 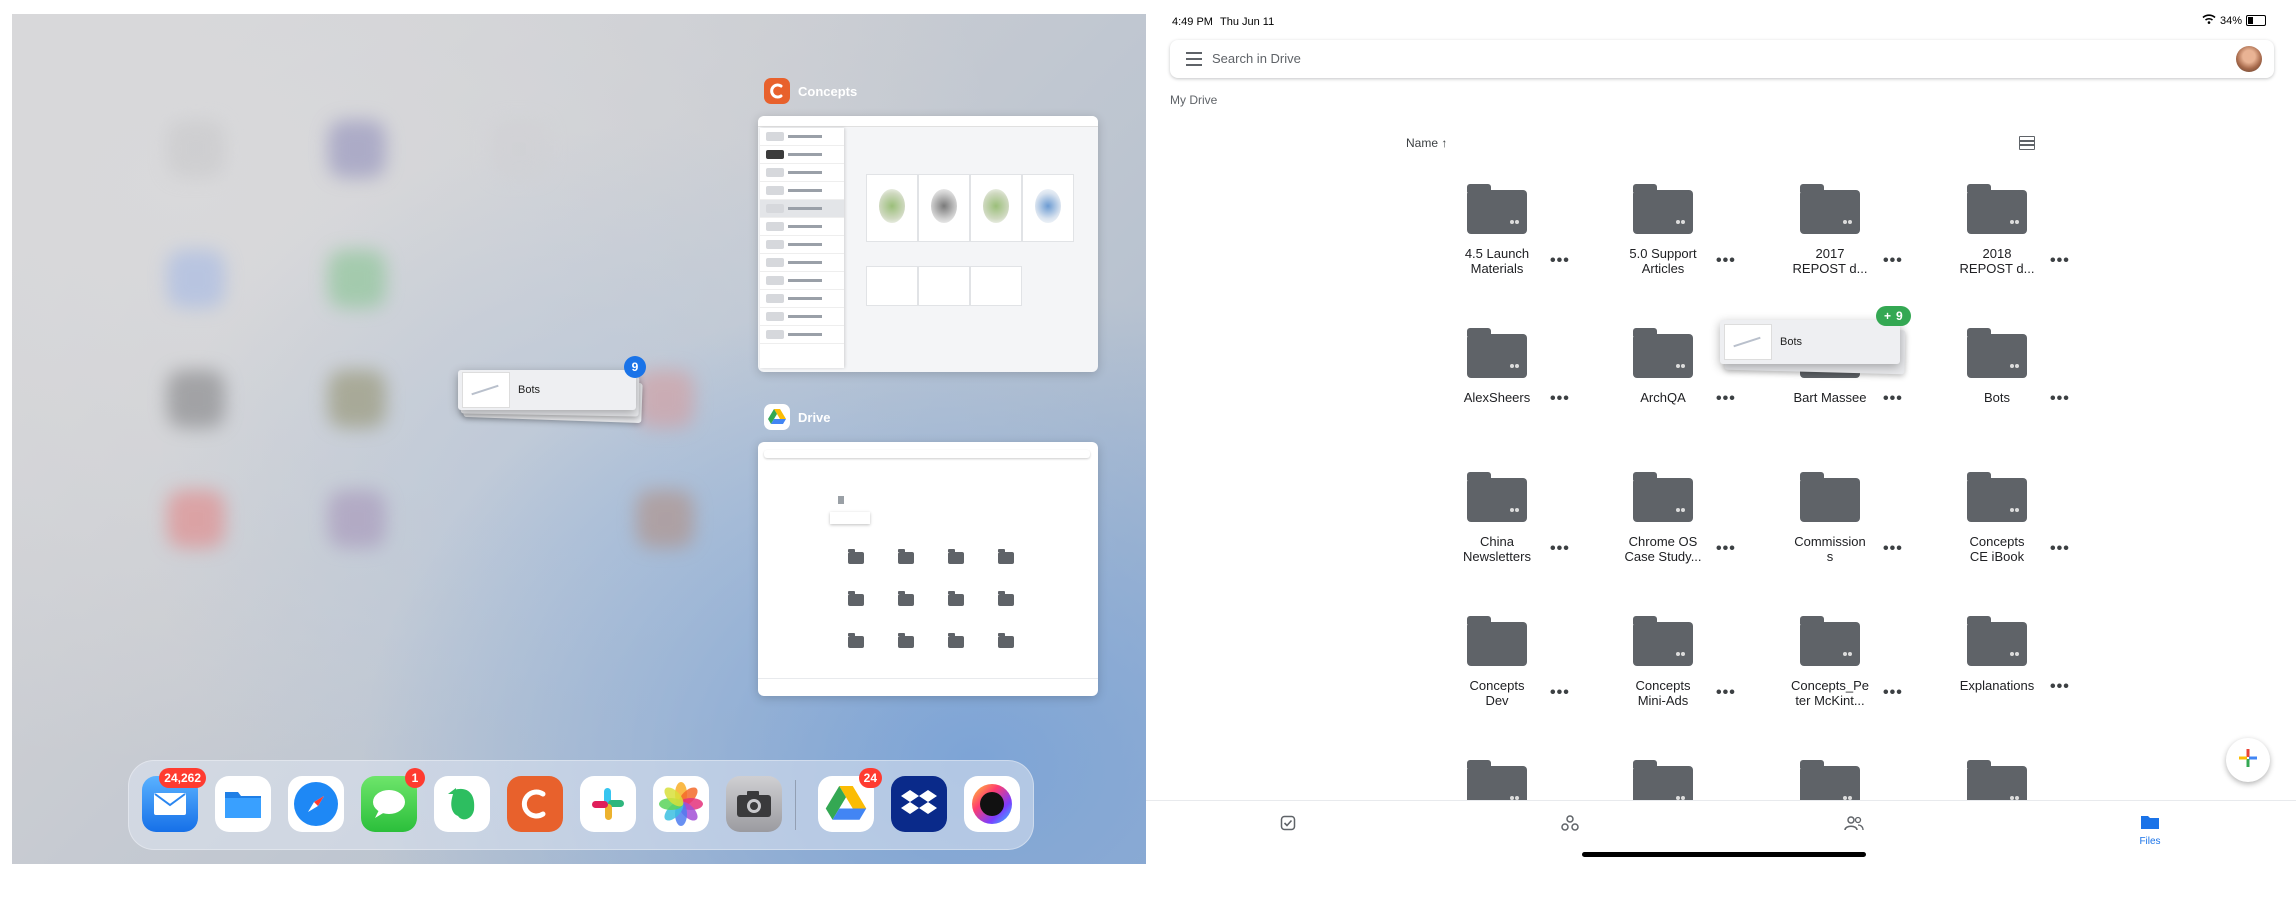 What do you see at coordinates (928, 244) in the screenshot?
I see `concepts-card` at bounding box center [928, 244].